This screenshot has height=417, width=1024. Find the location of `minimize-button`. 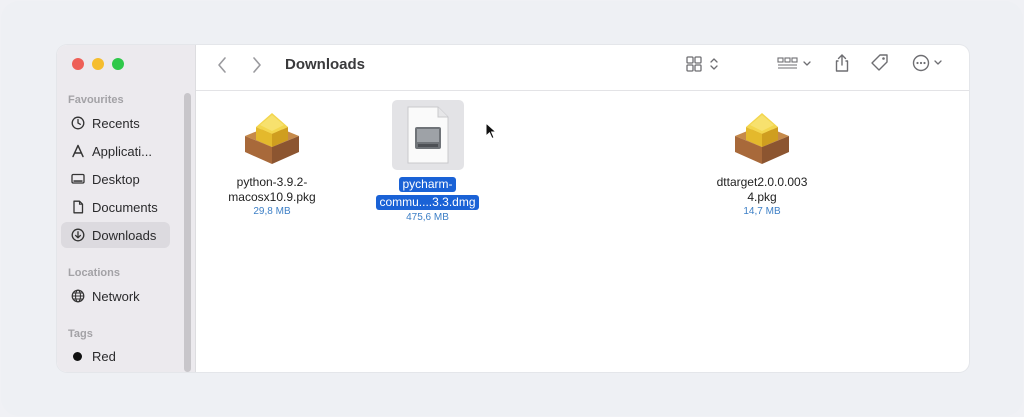

minimize-button is located at coordinates (98, 64).